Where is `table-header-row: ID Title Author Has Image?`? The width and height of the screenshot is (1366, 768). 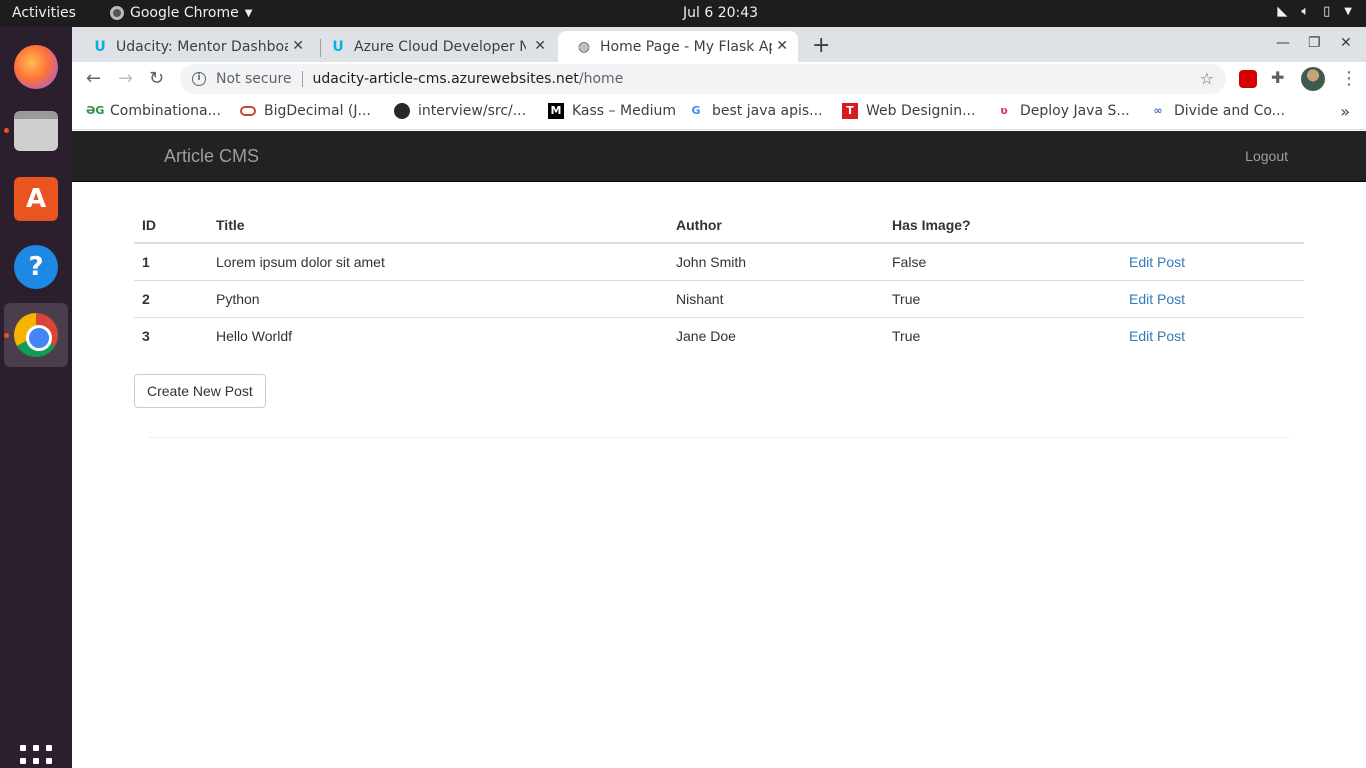
table-header-row: ID Title Author Has Image? is located at coordinates (719, 223).